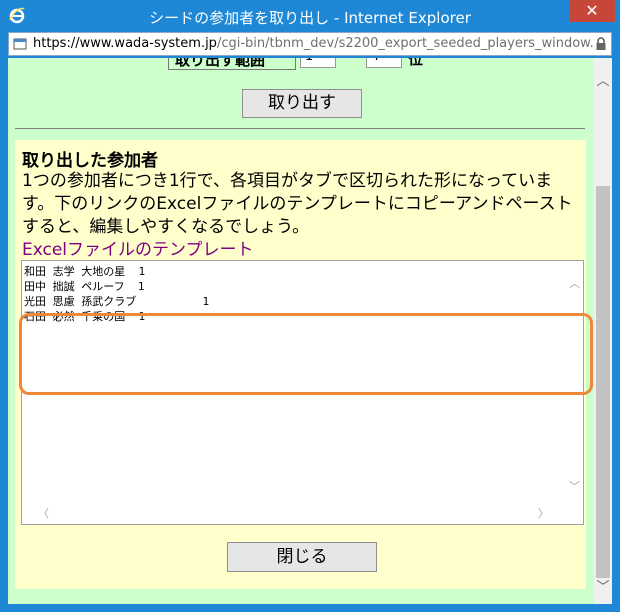  I want to click on close-button: 閉じる, so click(302, 557).